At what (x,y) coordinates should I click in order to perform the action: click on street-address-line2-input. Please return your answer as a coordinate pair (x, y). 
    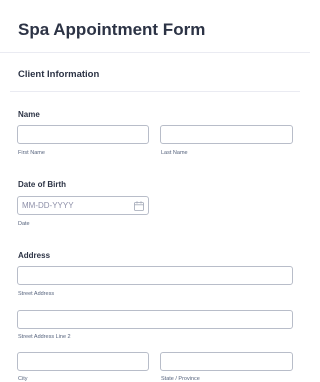
    Looking at the image, I should click on (155, 319).